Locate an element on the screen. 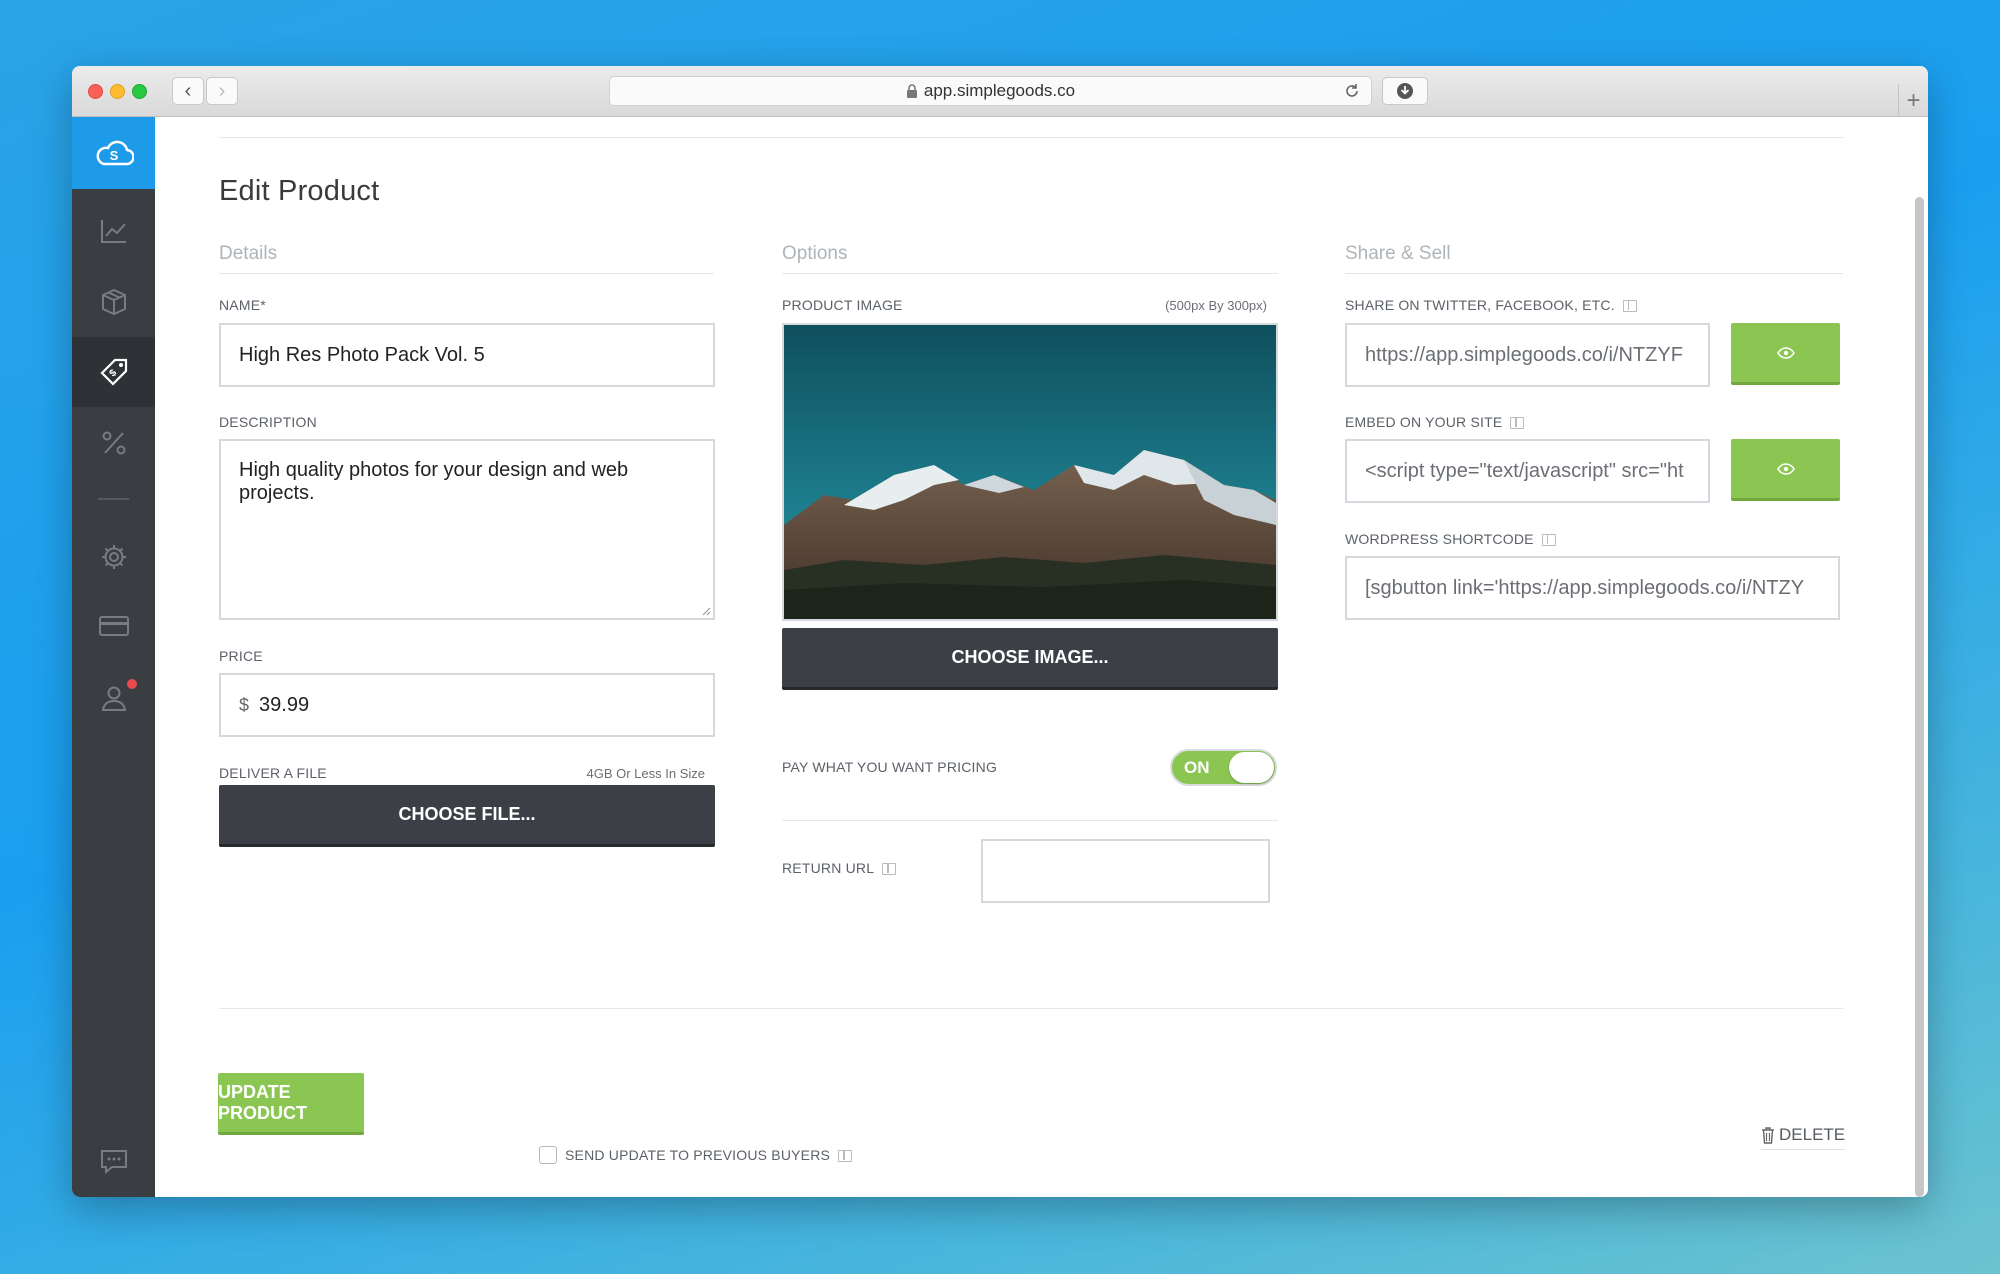  social-share-value: https://app.simplegoods.co/i/NTZYF is located at coordinates (1524, 354).